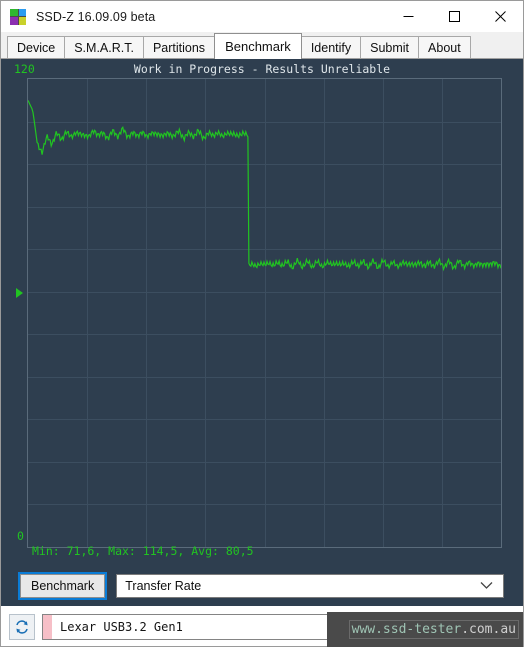 This screenshot has height=647, width=524. Describe the element at coordinates (488, 629) in the screenshot. I see `watermark-secondary: .com.au` at that location.